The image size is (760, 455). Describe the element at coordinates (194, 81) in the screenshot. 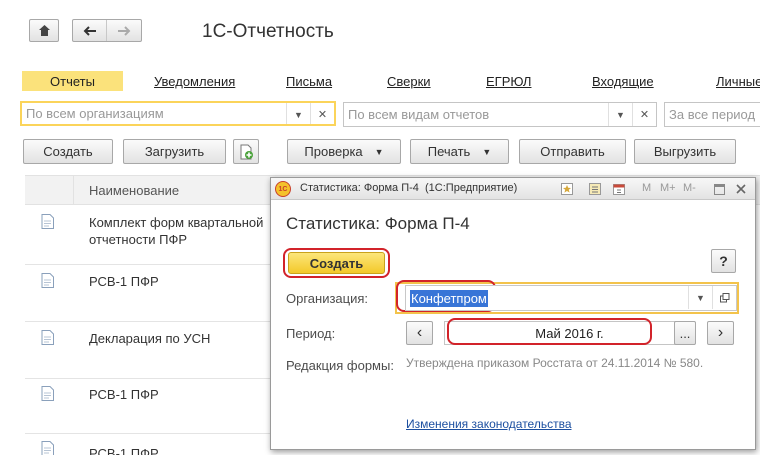

I see `tab-notifications: Уведомления` at that location.